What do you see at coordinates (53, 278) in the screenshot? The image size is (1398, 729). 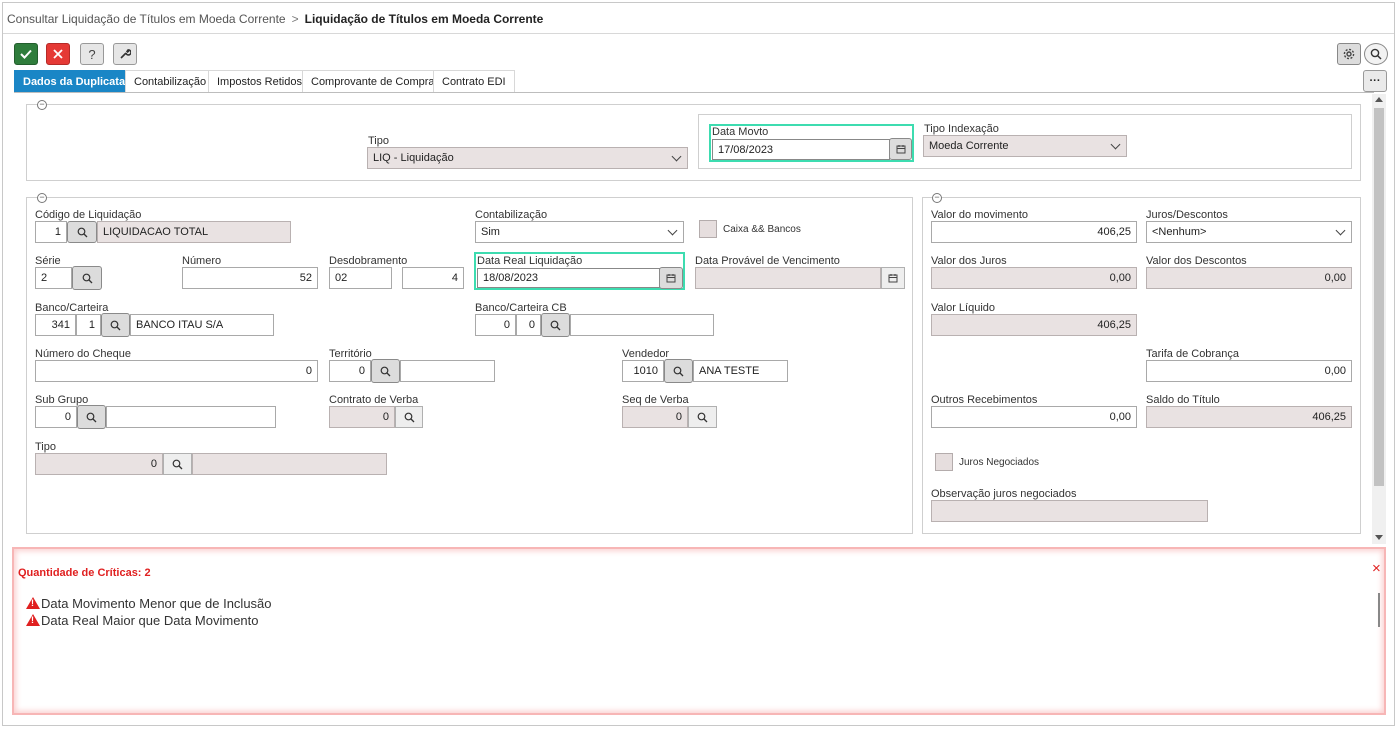 I see `serie-field: 2` at bounding box center [53, 278].